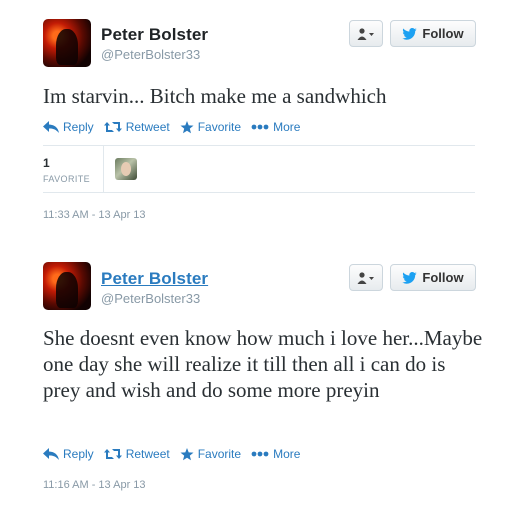  I want to click on tweet-timestamp: 11:16 AM - 13 Apr 13, so click(94, 485).